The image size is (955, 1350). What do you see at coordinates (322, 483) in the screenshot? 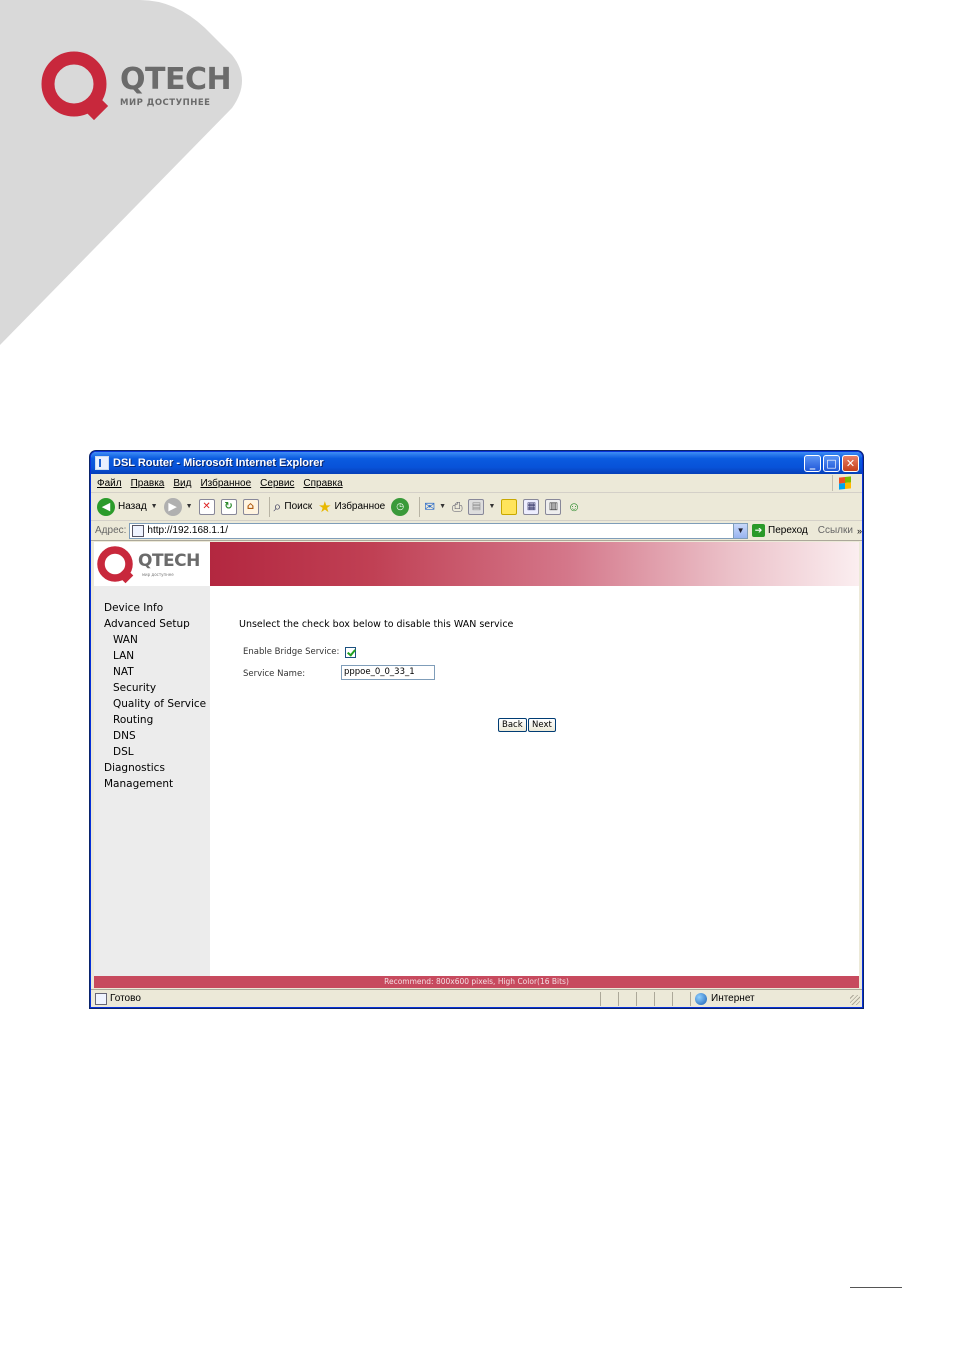
I see `menu-help: Справка` at bounding box center [322, 483].